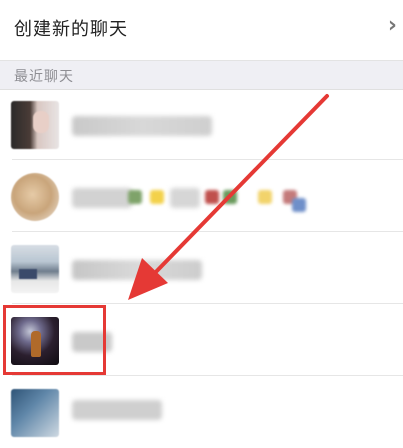 The width and height of the screenshot is (403, 448). What do you see at coordinates (392, 25) in the screenshot?
I see `chevron-right-icon: ›` at bounding box center [392, 25].